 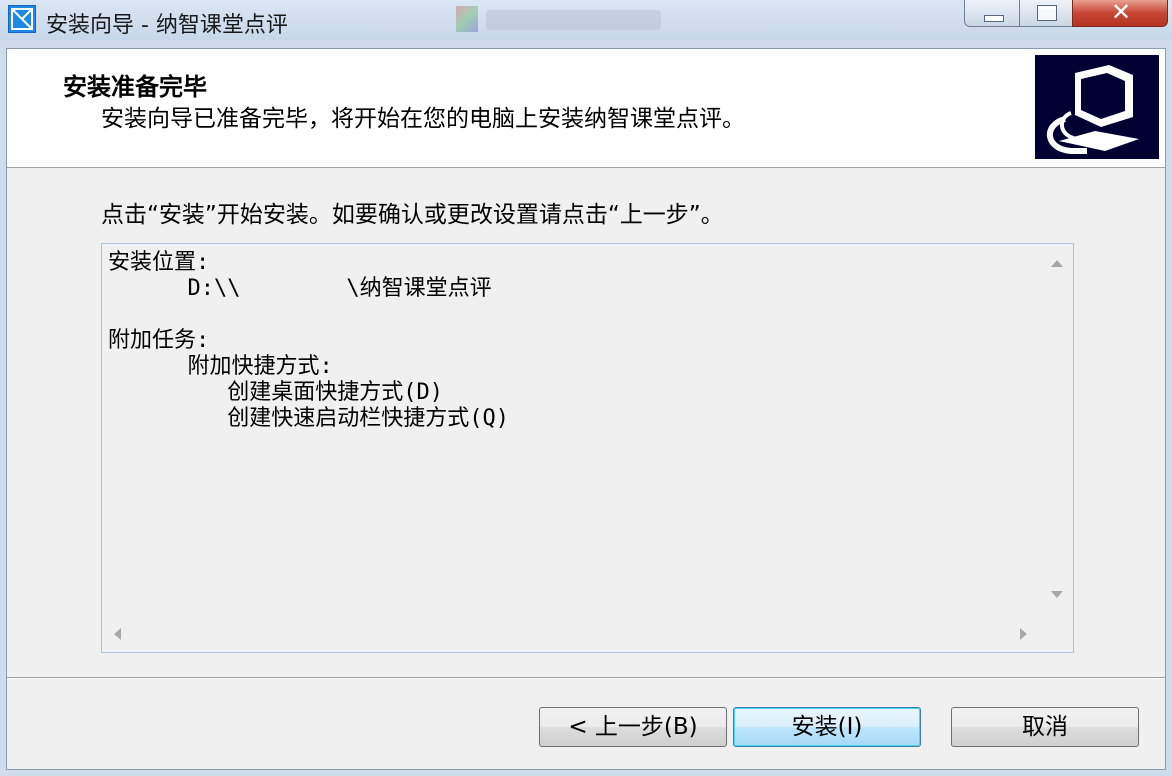 I want to click on scroll-right-icon, so click(x=1023, y=634).